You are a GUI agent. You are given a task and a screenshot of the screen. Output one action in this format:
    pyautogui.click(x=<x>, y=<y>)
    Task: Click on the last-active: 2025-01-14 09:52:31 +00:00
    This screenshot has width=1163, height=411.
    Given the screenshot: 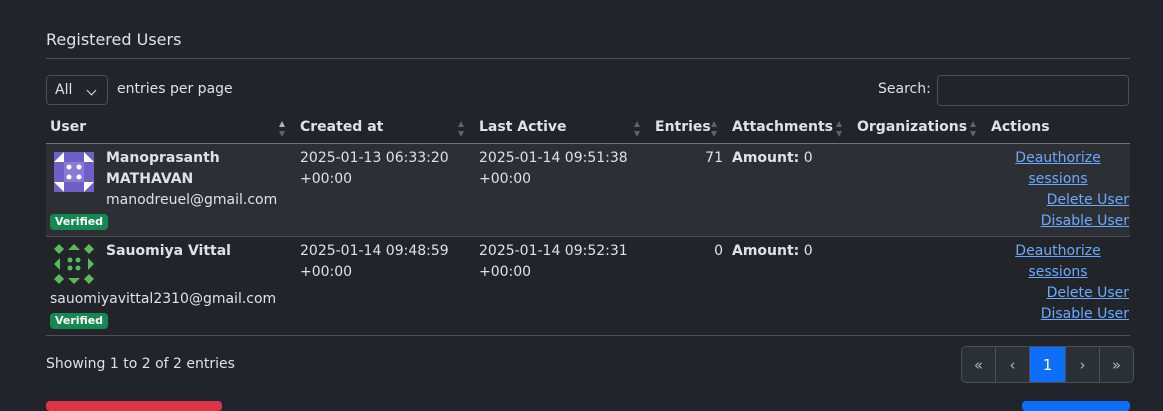 What is the action you would take?
    pyautogui.click(x=553, y=262)
    